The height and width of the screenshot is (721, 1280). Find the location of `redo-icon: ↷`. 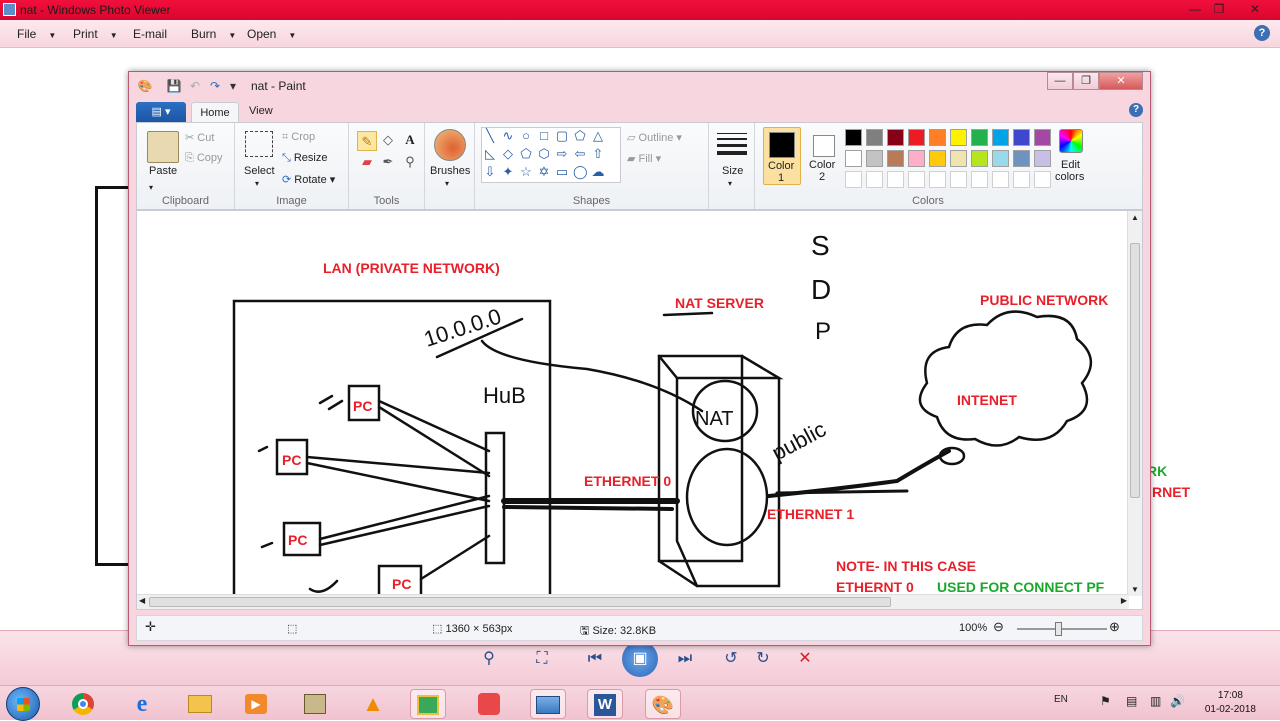

redo-icon: ↷ is located at coordinates (215, 86).